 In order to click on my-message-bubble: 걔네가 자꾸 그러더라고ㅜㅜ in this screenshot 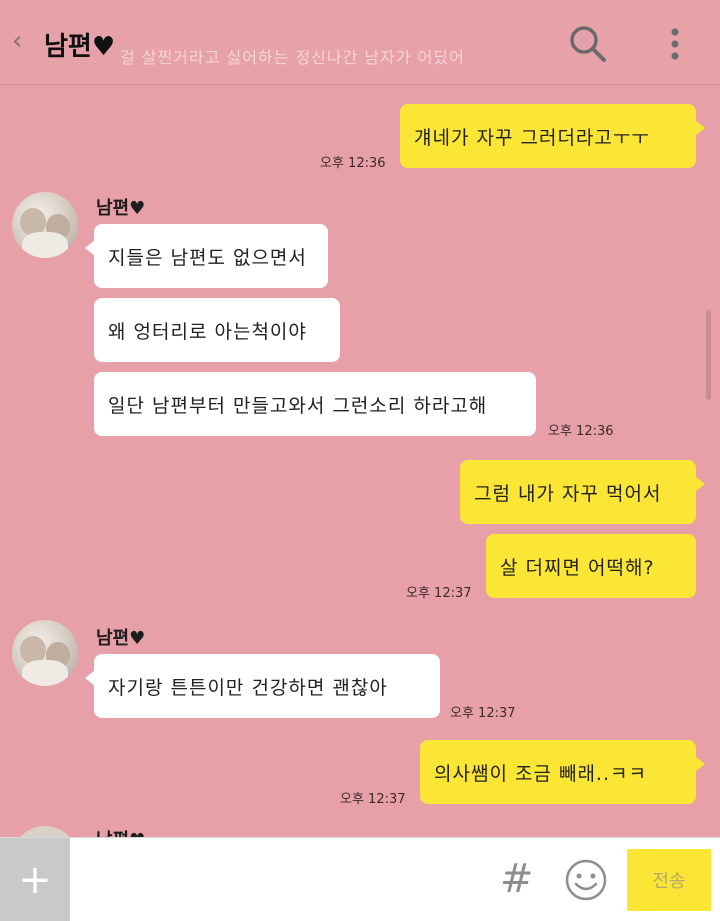, I will do `click(552, 136)`.